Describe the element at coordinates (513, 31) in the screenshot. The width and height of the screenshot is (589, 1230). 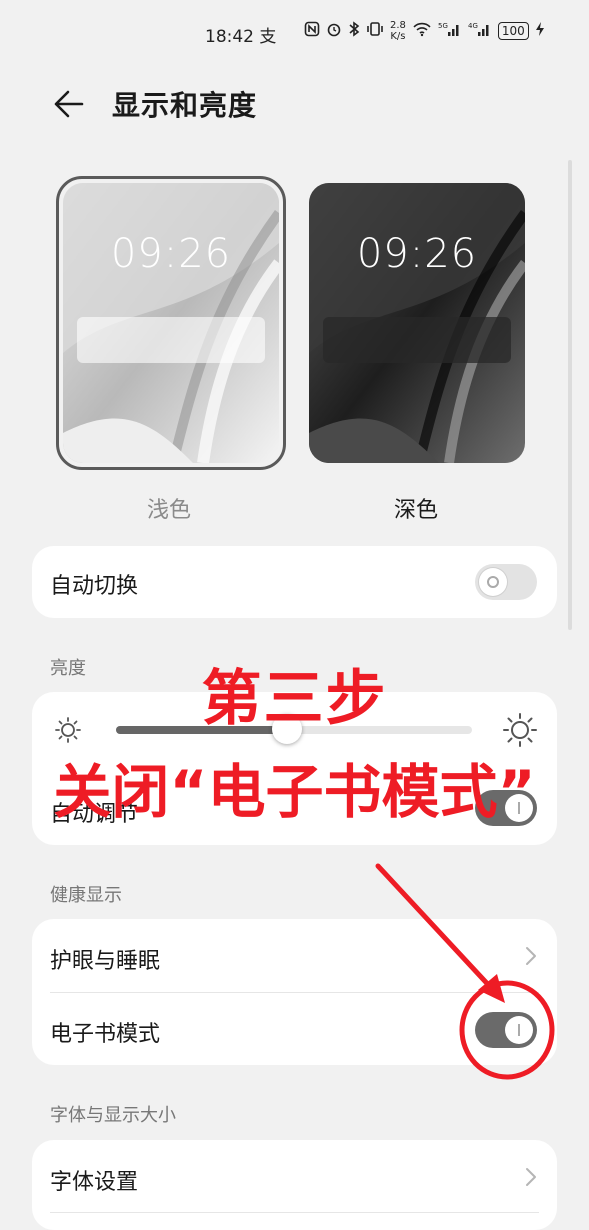
I see `battery-icon: 100` at that location.